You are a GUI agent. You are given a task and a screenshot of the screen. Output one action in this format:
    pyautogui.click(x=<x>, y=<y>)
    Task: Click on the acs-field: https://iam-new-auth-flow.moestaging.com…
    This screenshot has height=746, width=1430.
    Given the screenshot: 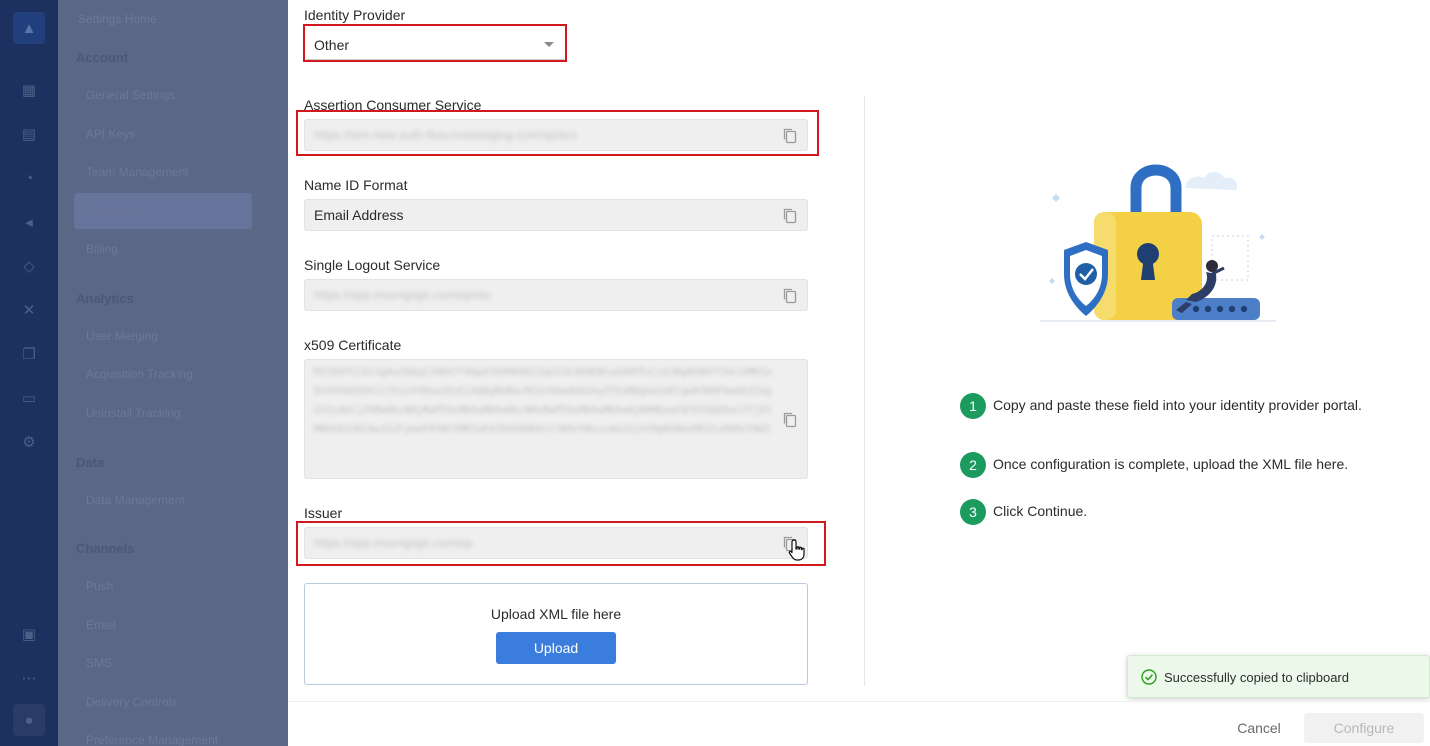 What is the action you would take?
    pyautogui.click(x=556, y=135)
    